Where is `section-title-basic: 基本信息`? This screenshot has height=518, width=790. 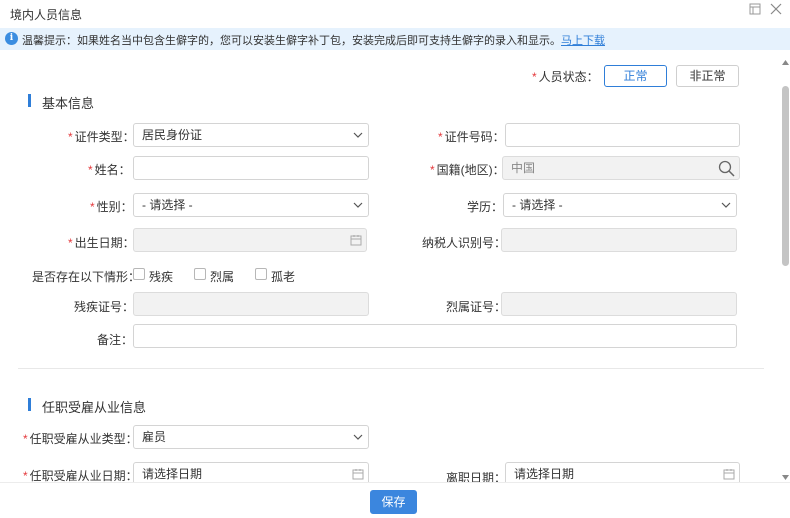
section-title-basic: 基本信息 is located at coordinates (68, 103).